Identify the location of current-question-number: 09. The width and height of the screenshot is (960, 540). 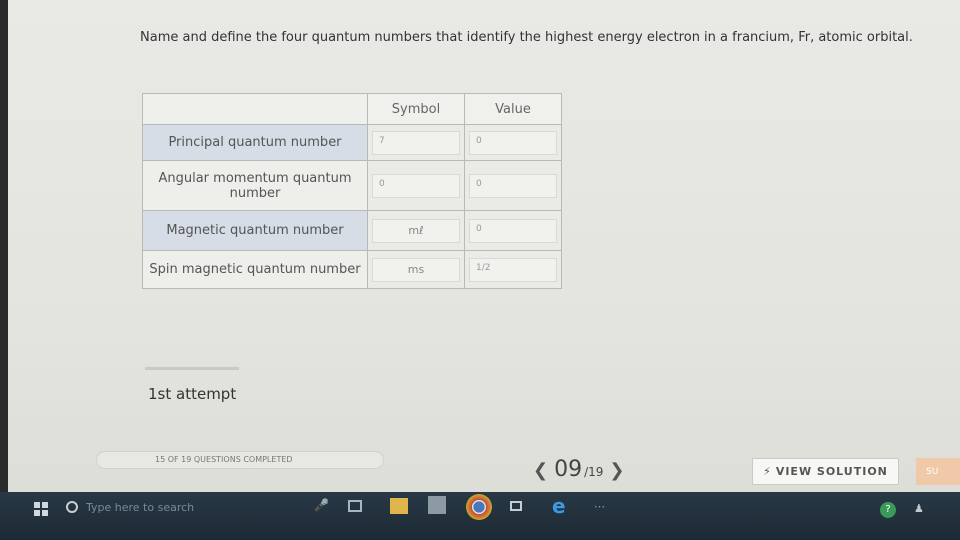
(568, 469).